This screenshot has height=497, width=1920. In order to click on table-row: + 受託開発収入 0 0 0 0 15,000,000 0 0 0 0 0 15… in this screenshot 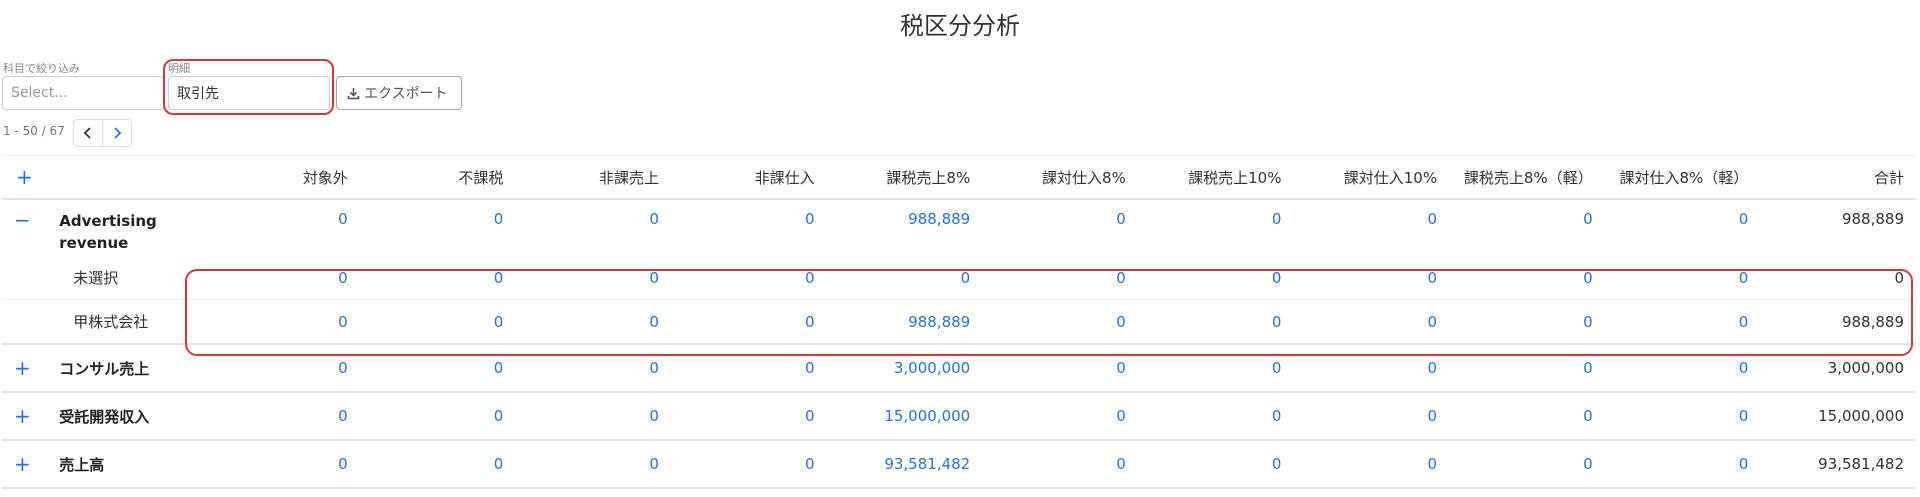, I will do `click(959, 416)`.